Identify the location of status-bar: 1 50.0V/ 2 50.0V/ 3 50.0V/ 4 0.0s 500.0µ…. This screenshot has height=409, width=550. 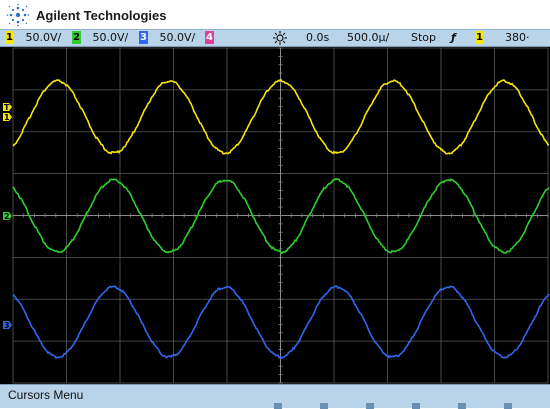
(275, 38).